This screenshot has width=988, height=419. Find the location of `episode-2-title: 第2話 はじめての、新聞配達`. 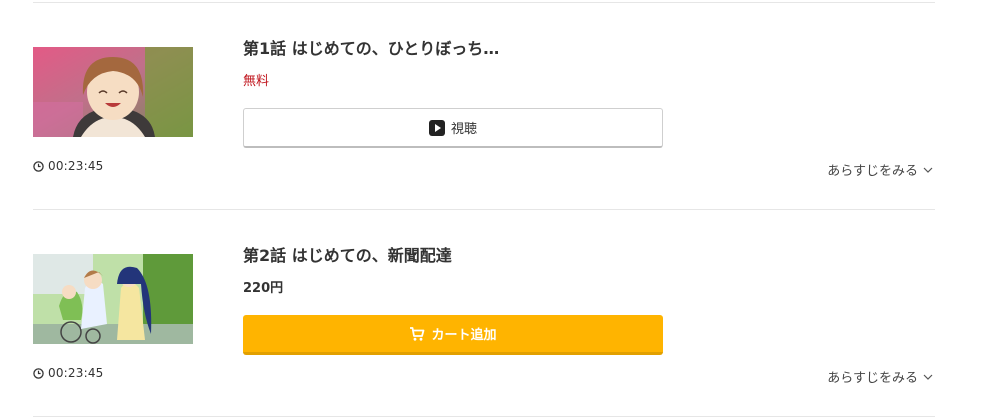

episode-2-title: 第2話 はじめての、新聞配達 is located at coordinates (347, 255).